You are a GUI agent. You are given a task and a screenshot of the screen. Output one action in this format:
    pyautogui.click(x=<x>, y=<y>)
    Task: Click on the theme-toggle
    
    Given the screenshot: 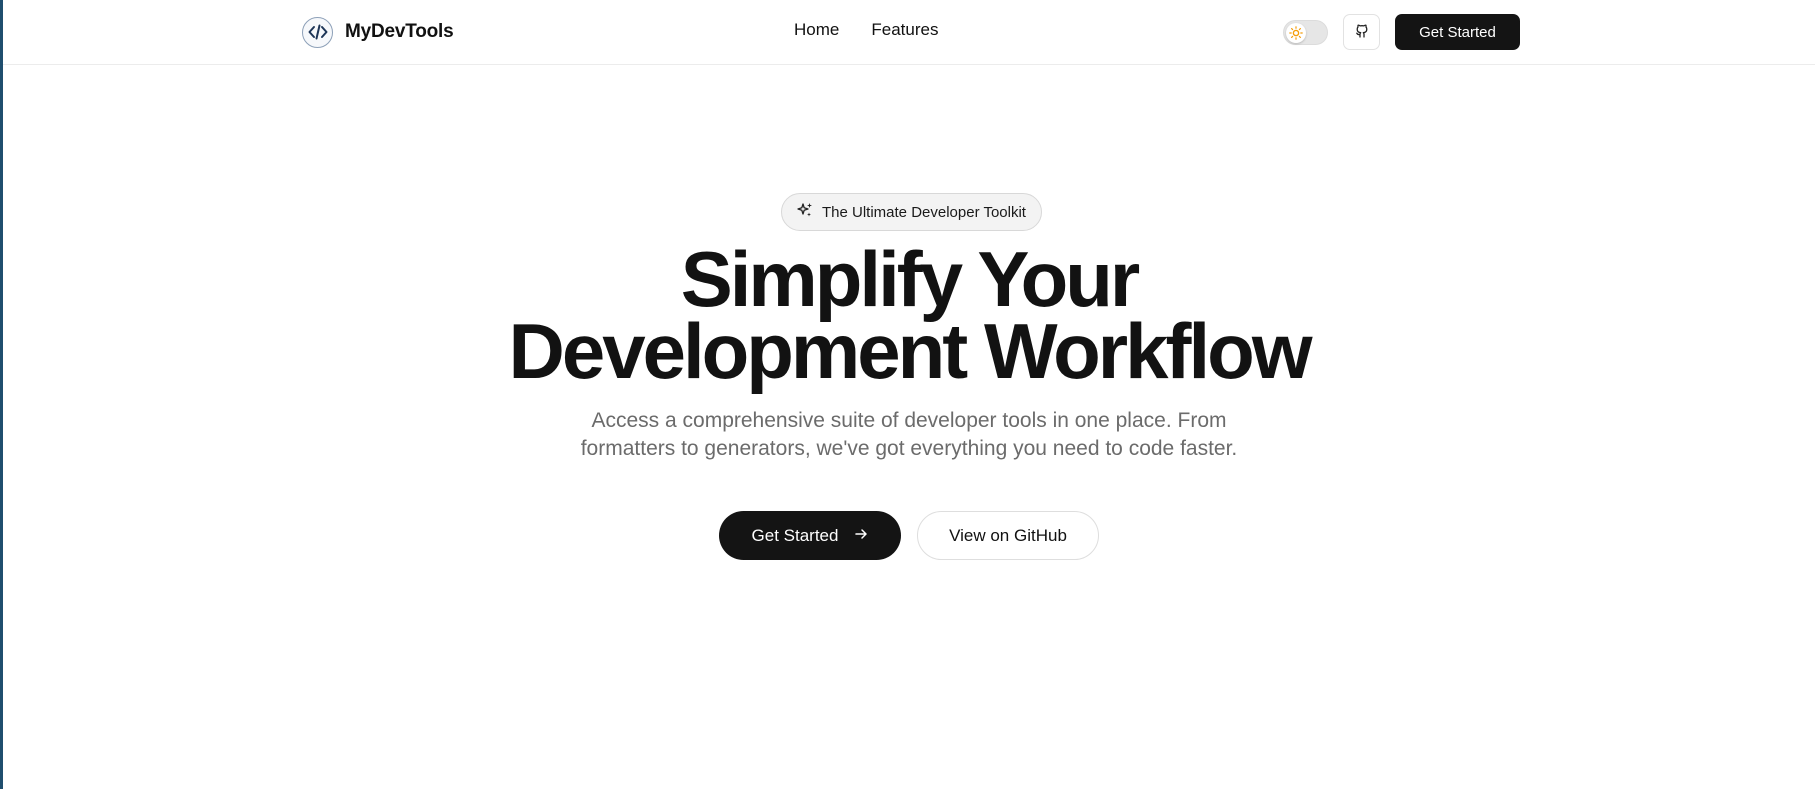 What is the action you would take?
    pyautogui.click(x=1305, y=32)
    